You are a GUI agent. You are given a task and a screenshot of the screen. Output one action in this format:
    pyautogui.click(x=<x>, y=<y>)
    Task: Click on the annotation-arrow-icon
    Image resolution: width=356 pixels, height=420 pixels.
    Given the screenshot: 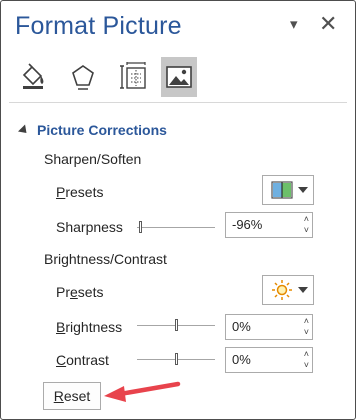 What is the action you would take?
    pyautogui.click(x=142, y=391)
    